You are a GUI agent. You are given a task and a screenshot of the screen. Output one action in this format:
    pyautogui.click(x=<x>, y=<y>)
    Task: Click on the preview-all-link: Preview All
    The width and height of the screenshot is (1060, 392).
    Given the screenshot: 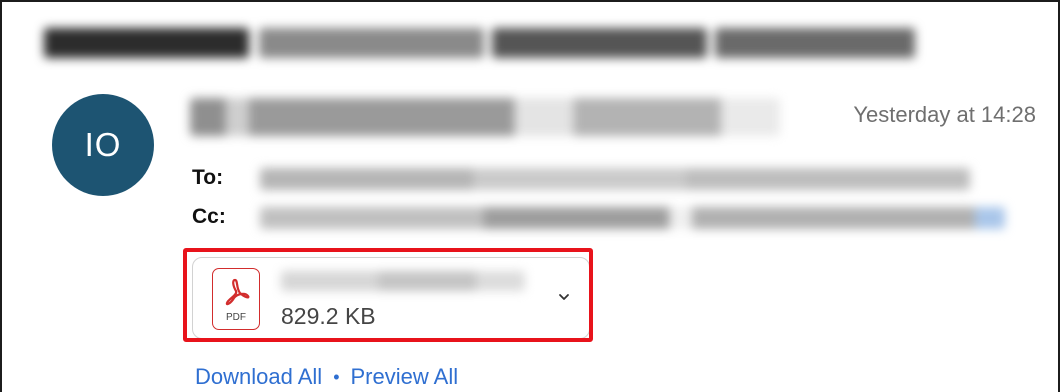 What is the action you would take?
    pyautogui.click(x=405, y=377)
    